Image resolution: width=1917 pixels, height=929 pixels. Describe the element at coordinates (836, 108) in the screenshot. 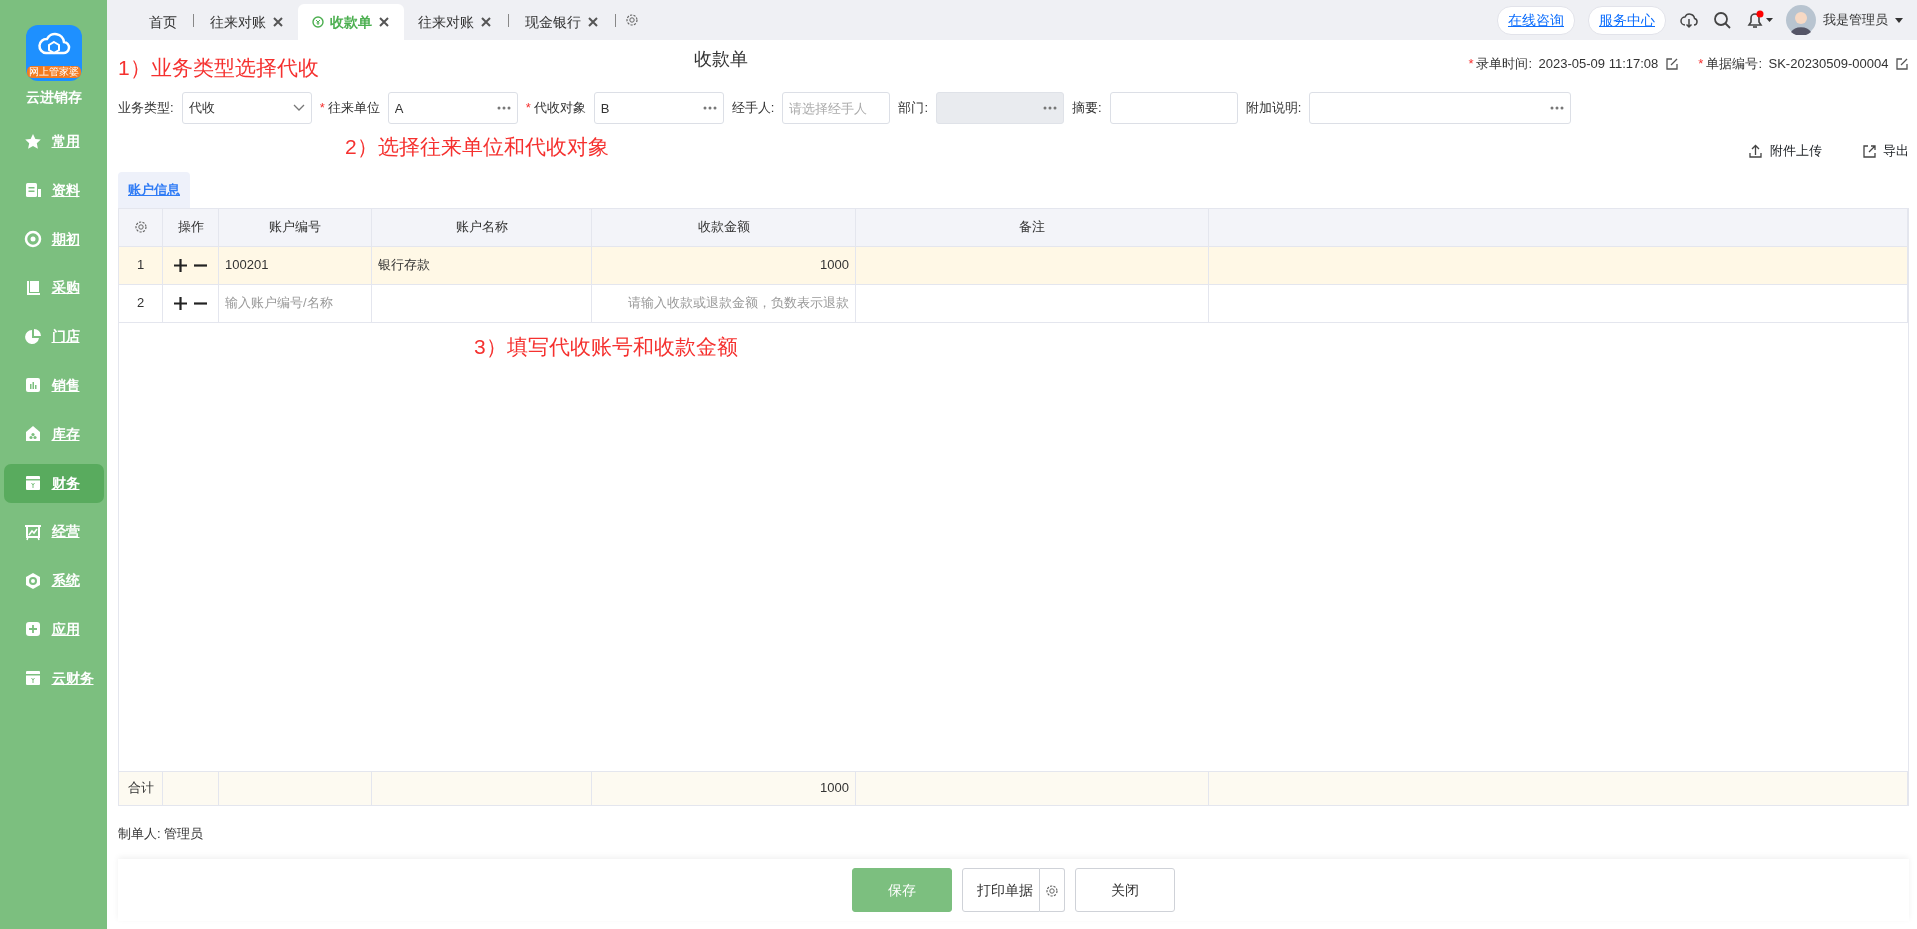

I see `input-field: 请选择经手人` at that location.